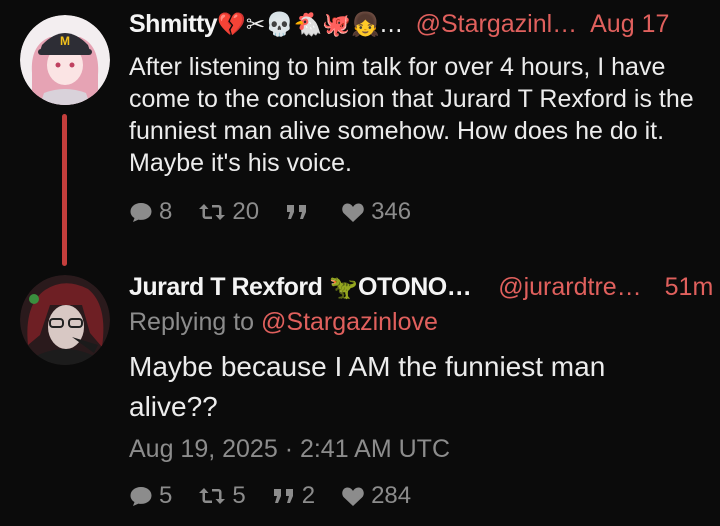  I want to click on replying-prefix: Replying to, so click(192, 322).